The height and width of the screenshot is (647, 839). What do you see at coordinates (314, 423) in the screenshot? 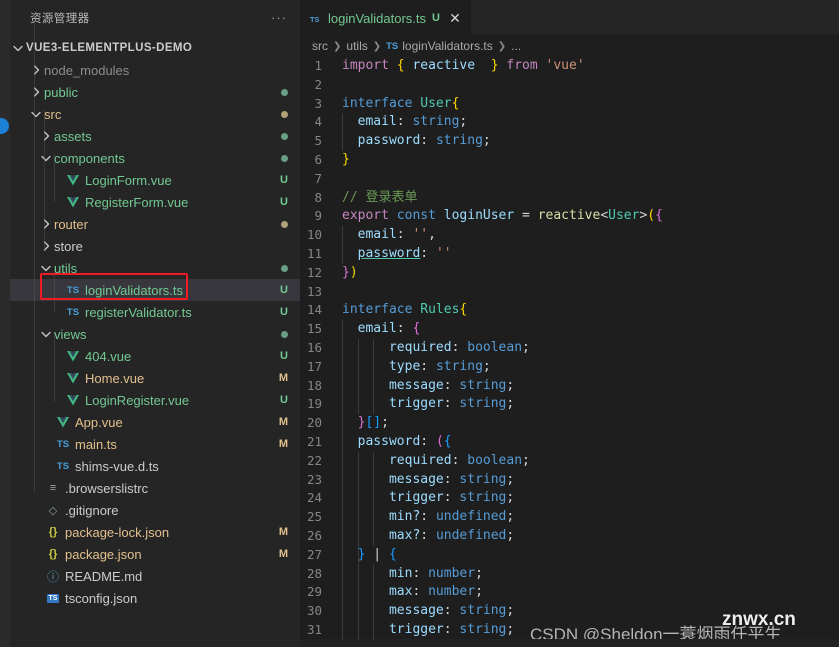
I see `line-number: 20` at bounding box center [314, 423].